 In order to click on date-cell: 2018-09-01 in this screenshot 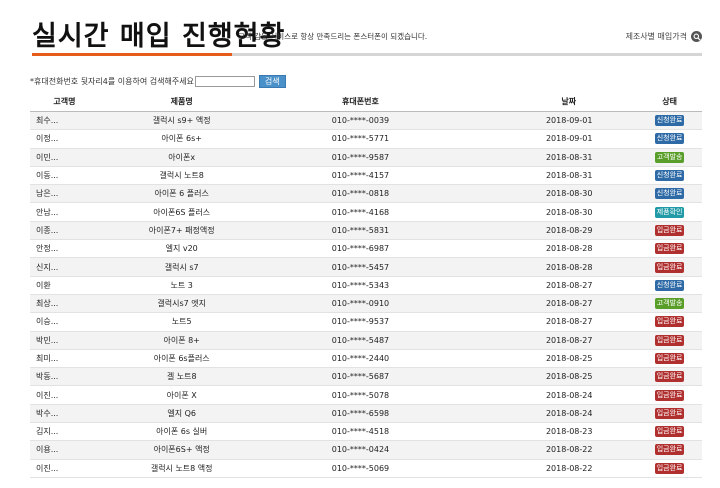, I will do `click(544, 121)`.